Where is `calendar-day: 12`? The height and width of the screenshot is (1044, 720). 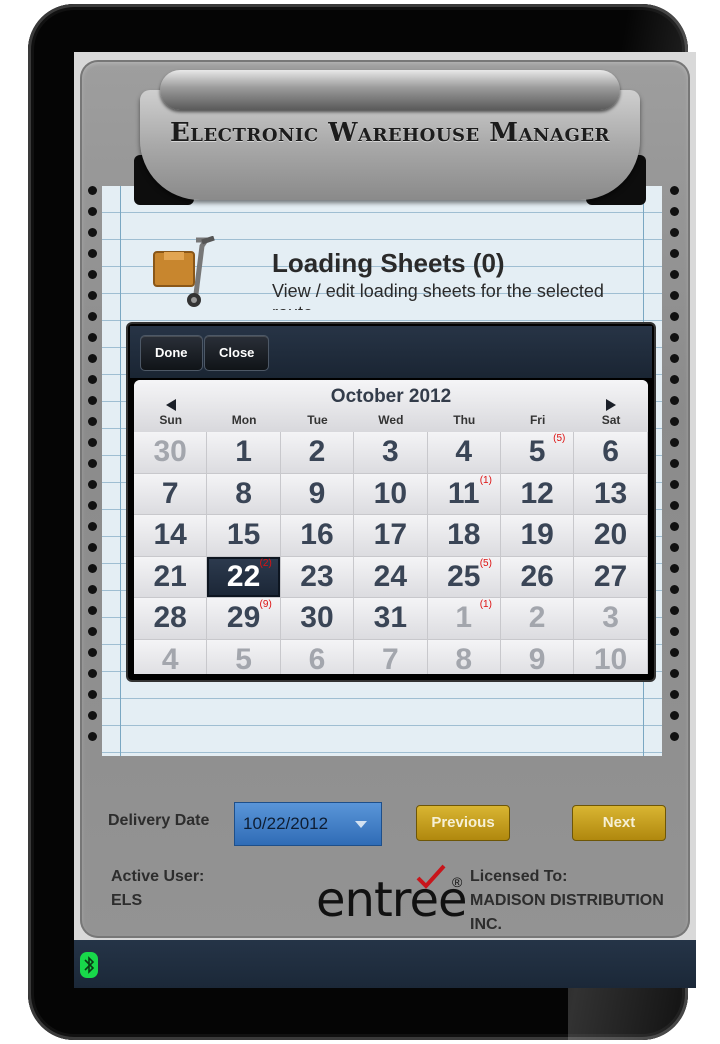
calendar-day: 12 is located at coordinates (537, 493).